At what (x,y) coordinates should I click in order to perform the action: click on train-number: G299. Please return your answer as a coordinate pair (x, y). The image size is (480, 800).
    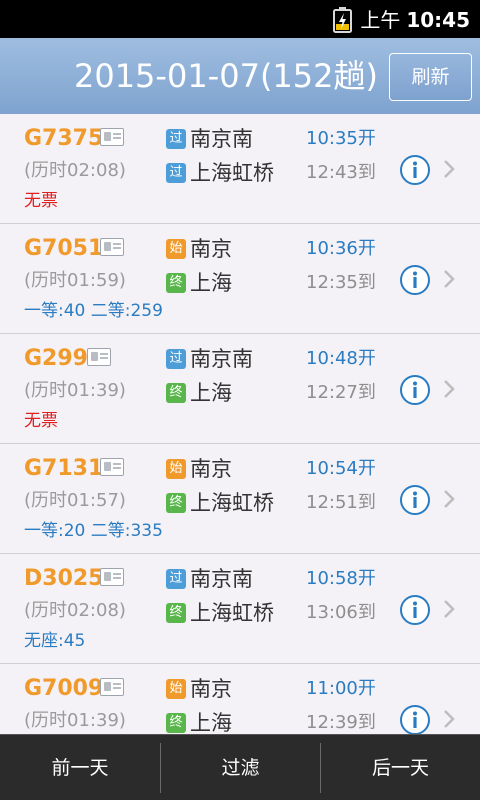
    Looking at the image, I should click on (56, 358).